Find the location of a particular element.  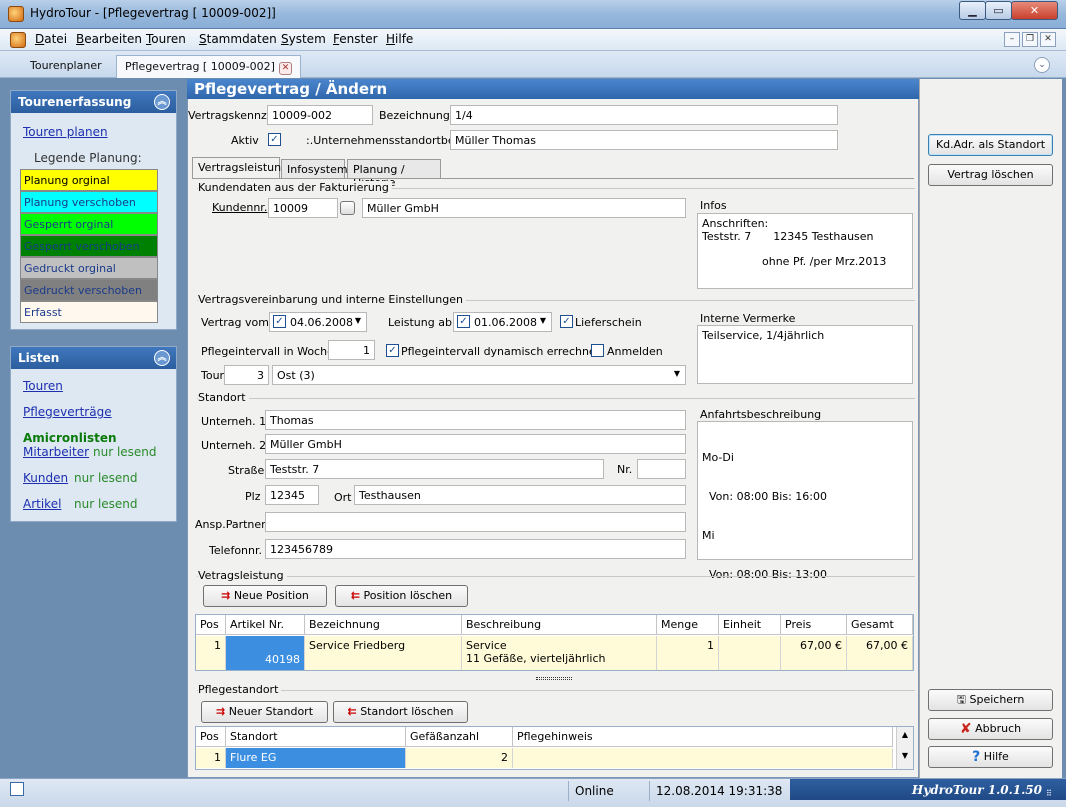

vertrag-vom-checkbox: ✓ is located at coordinates (279, 321).